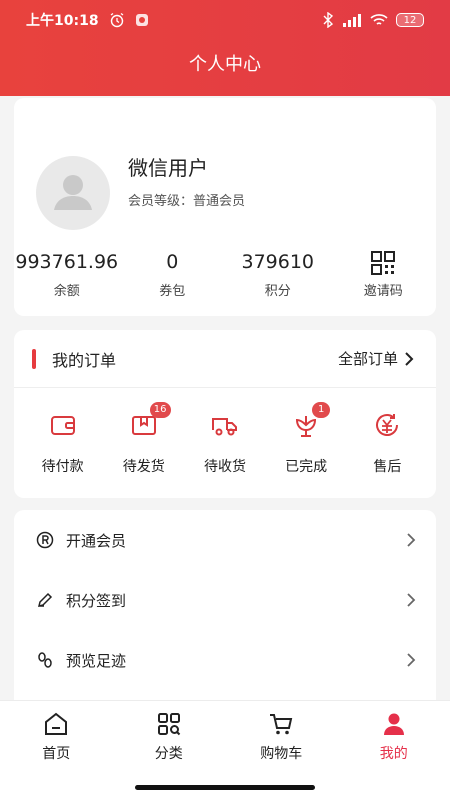 Image resolution: width=450 pixels, height=800 pixels. What do you see at coordinates (45, 540) in the screenshot?
I see `registered-icon` at bounding box center [45, 540].